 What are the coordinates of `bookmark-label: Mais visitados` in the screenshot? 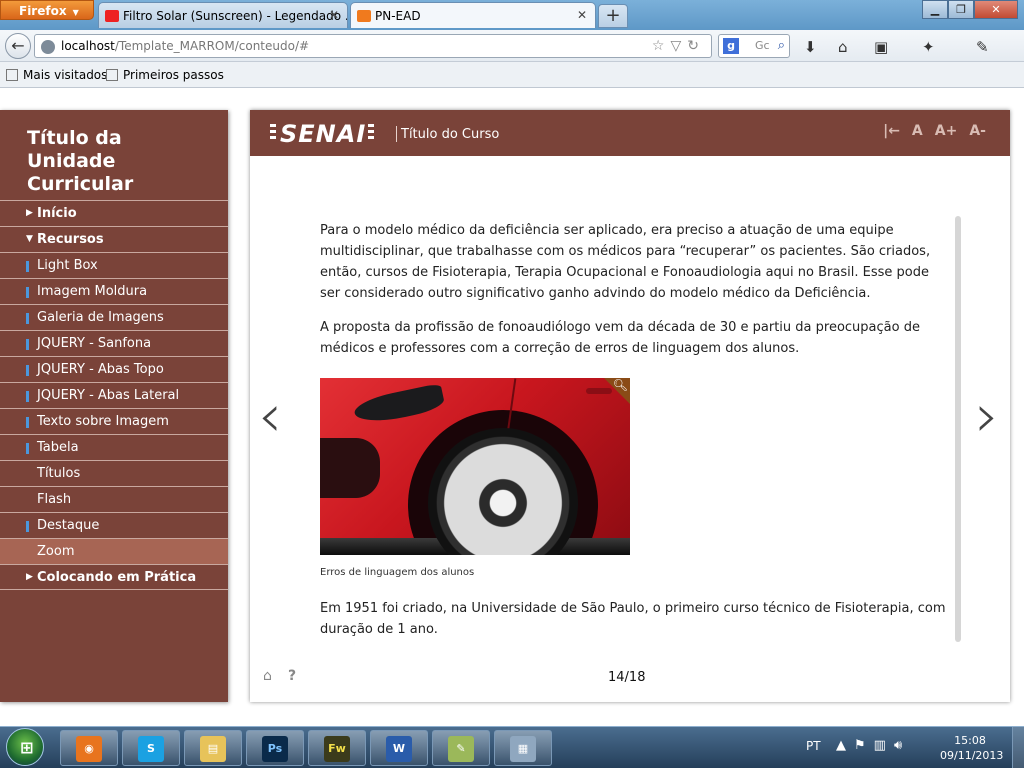 It's located at (65, 75).